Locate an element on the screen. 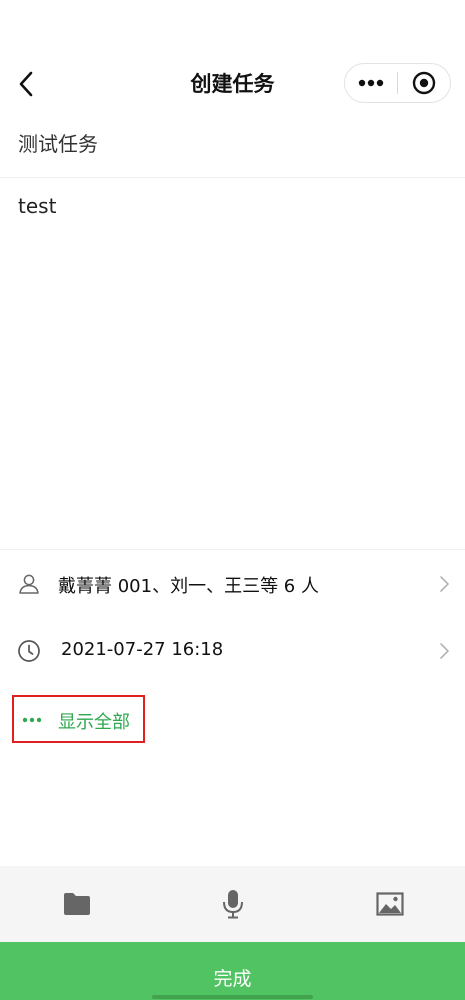 The image size is (465, 1000). folder-button is located at coordinates (77, 904).